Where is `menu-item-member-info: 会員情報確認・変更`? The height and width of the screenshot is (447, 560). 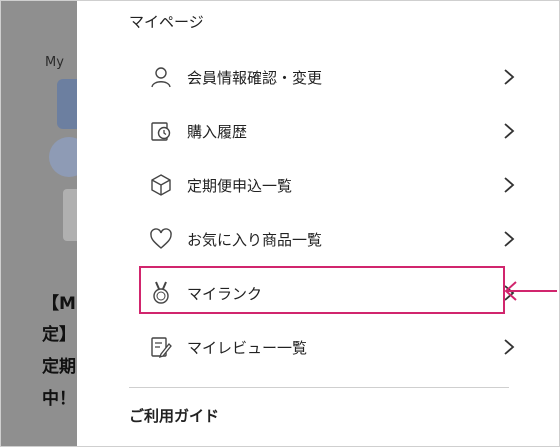
menu-item-member-info: 会員情報確認・変更 is located at coordinates (324, 77).